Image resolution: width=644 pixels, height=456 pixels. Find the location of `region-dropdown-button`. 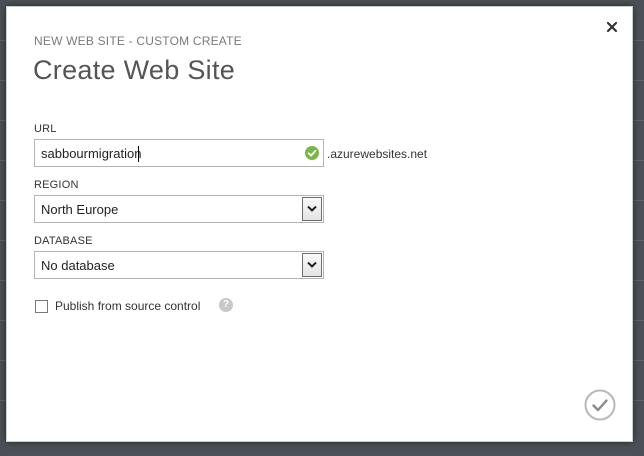

region-dropdown-button is located at coordinates (312, 209).